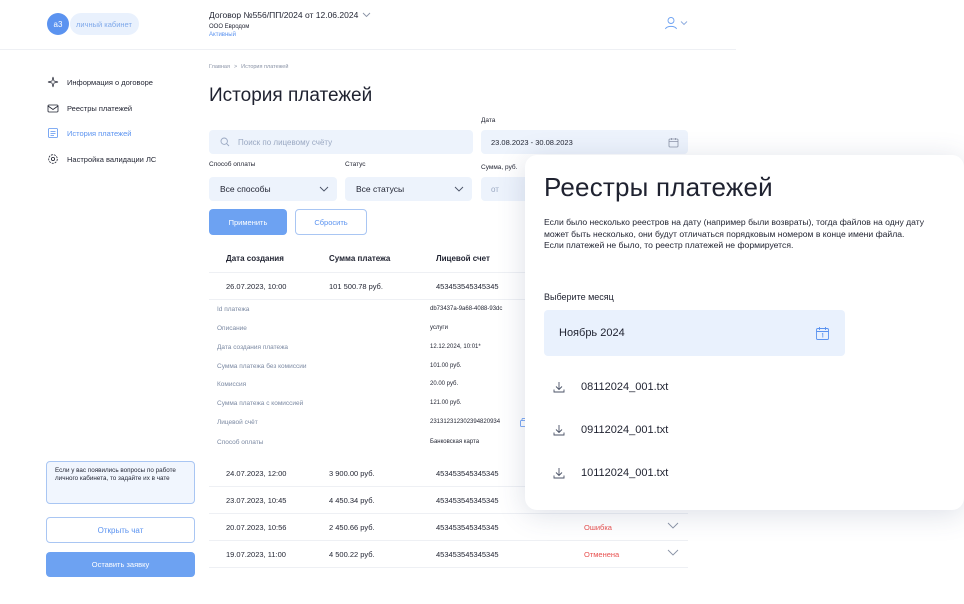  I want to click on detail-value: услуги, so click(439, 328).